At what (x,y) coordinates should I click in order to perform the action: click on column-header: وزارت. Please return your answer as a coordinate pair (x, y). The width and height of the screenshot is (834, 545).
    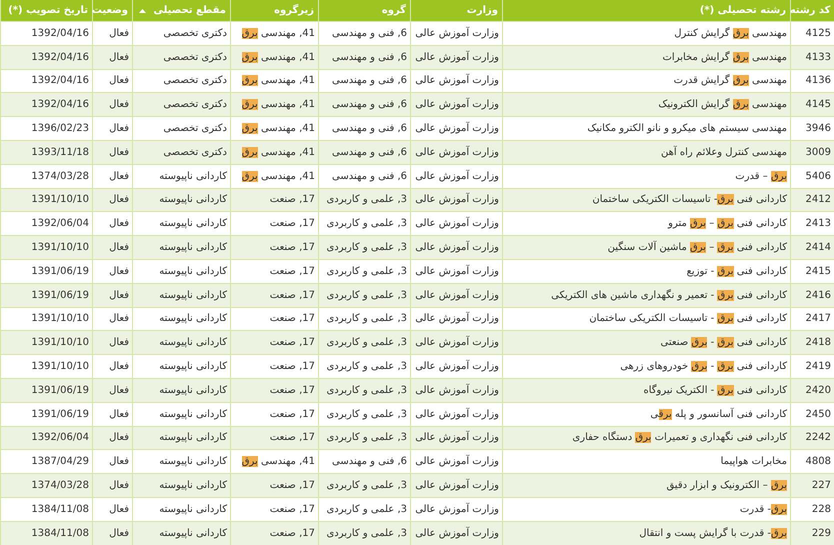
    Looking at the image, I should click on (456, 11).